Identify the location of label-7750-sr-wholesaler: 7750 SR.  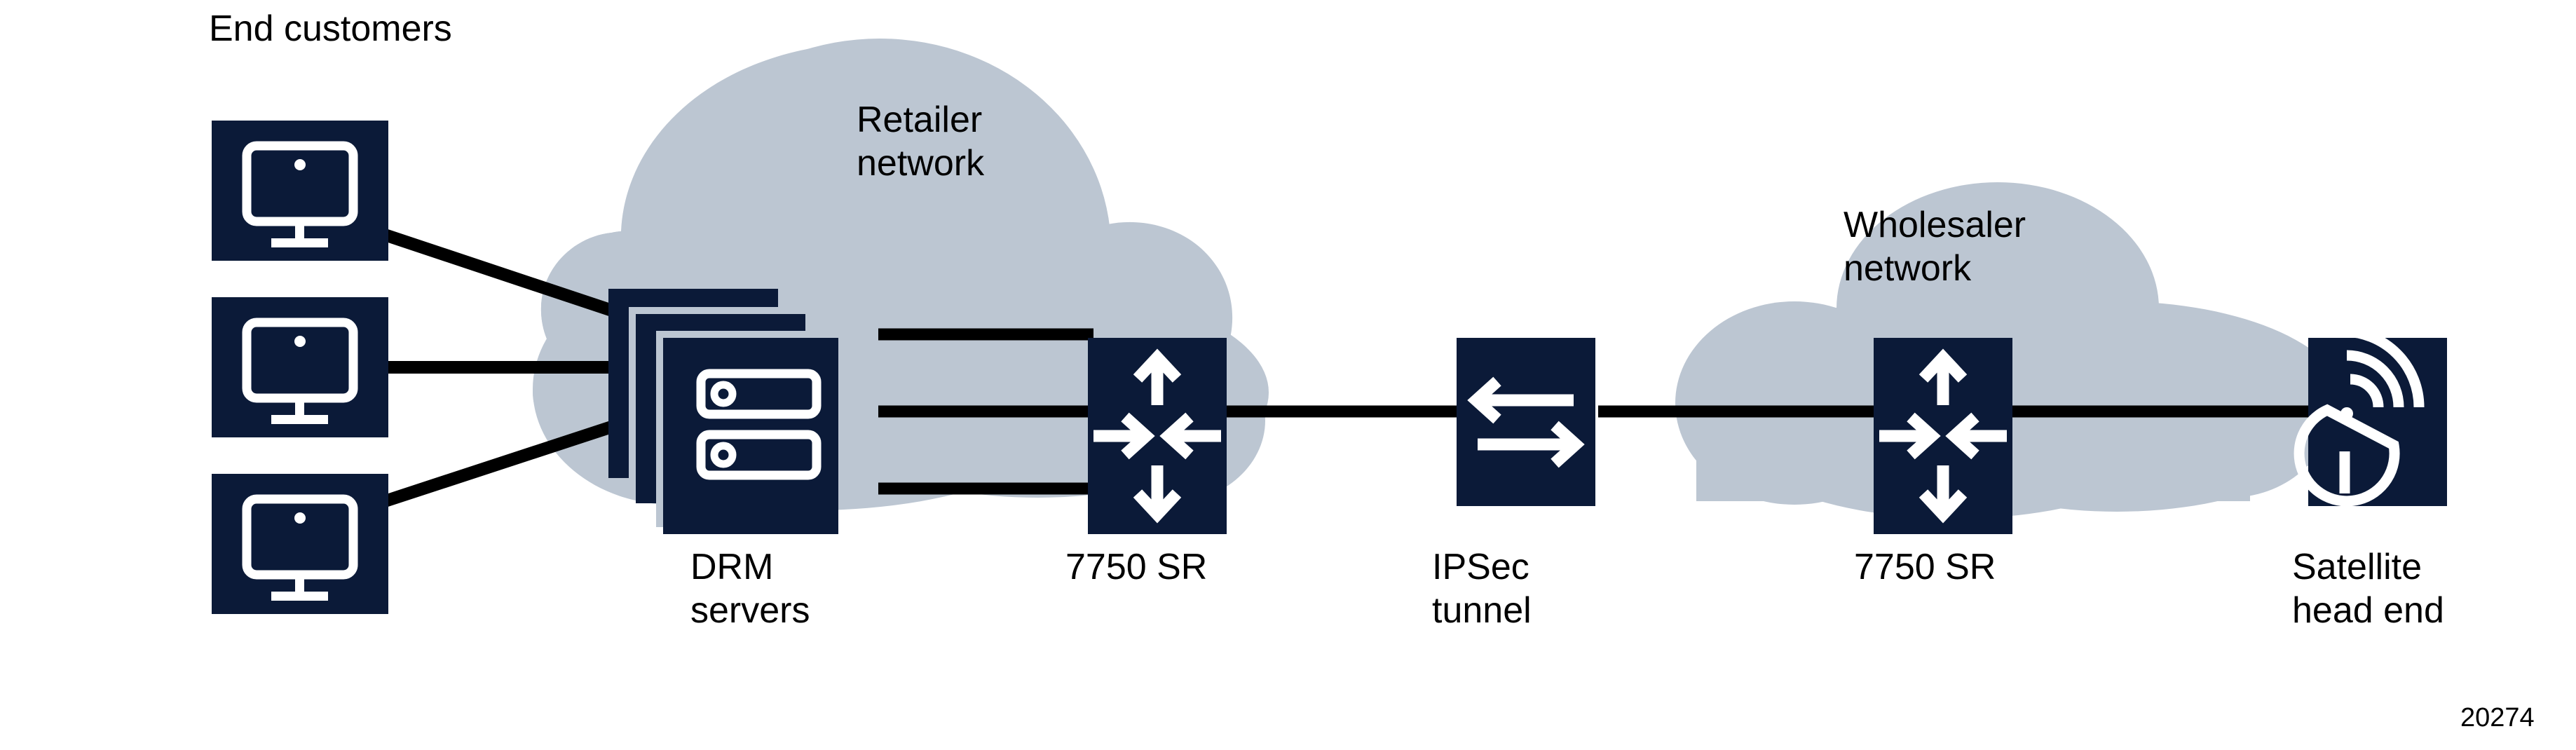
(1925, 567).